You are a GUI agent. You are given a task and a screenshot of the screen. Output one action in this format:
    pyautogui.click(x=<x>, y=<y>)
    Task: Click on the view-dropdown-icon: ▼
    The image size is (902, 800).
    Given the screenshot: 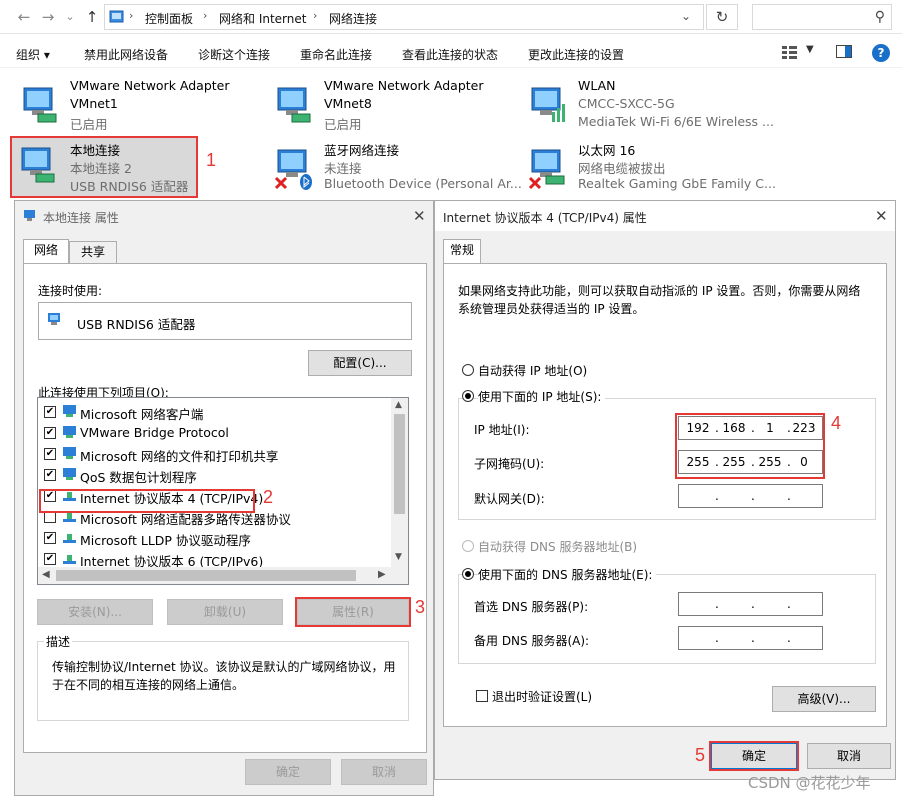 What is the action you would take?
    pyautogui.click(x=810, y=49)
    